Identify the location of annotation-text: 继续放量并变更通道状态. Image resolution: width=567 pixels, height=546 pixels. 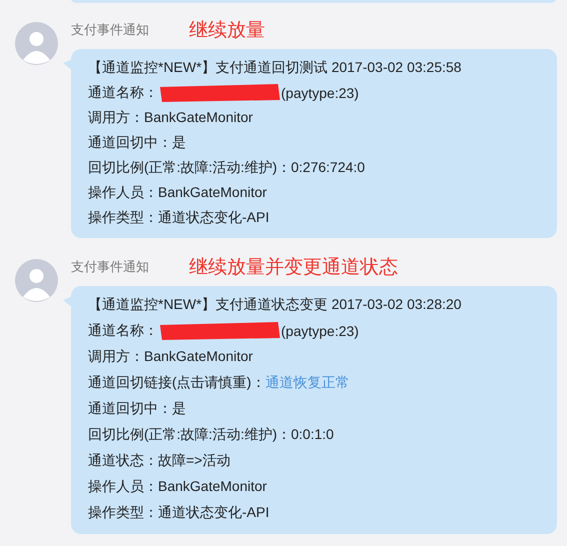
(293, 267).